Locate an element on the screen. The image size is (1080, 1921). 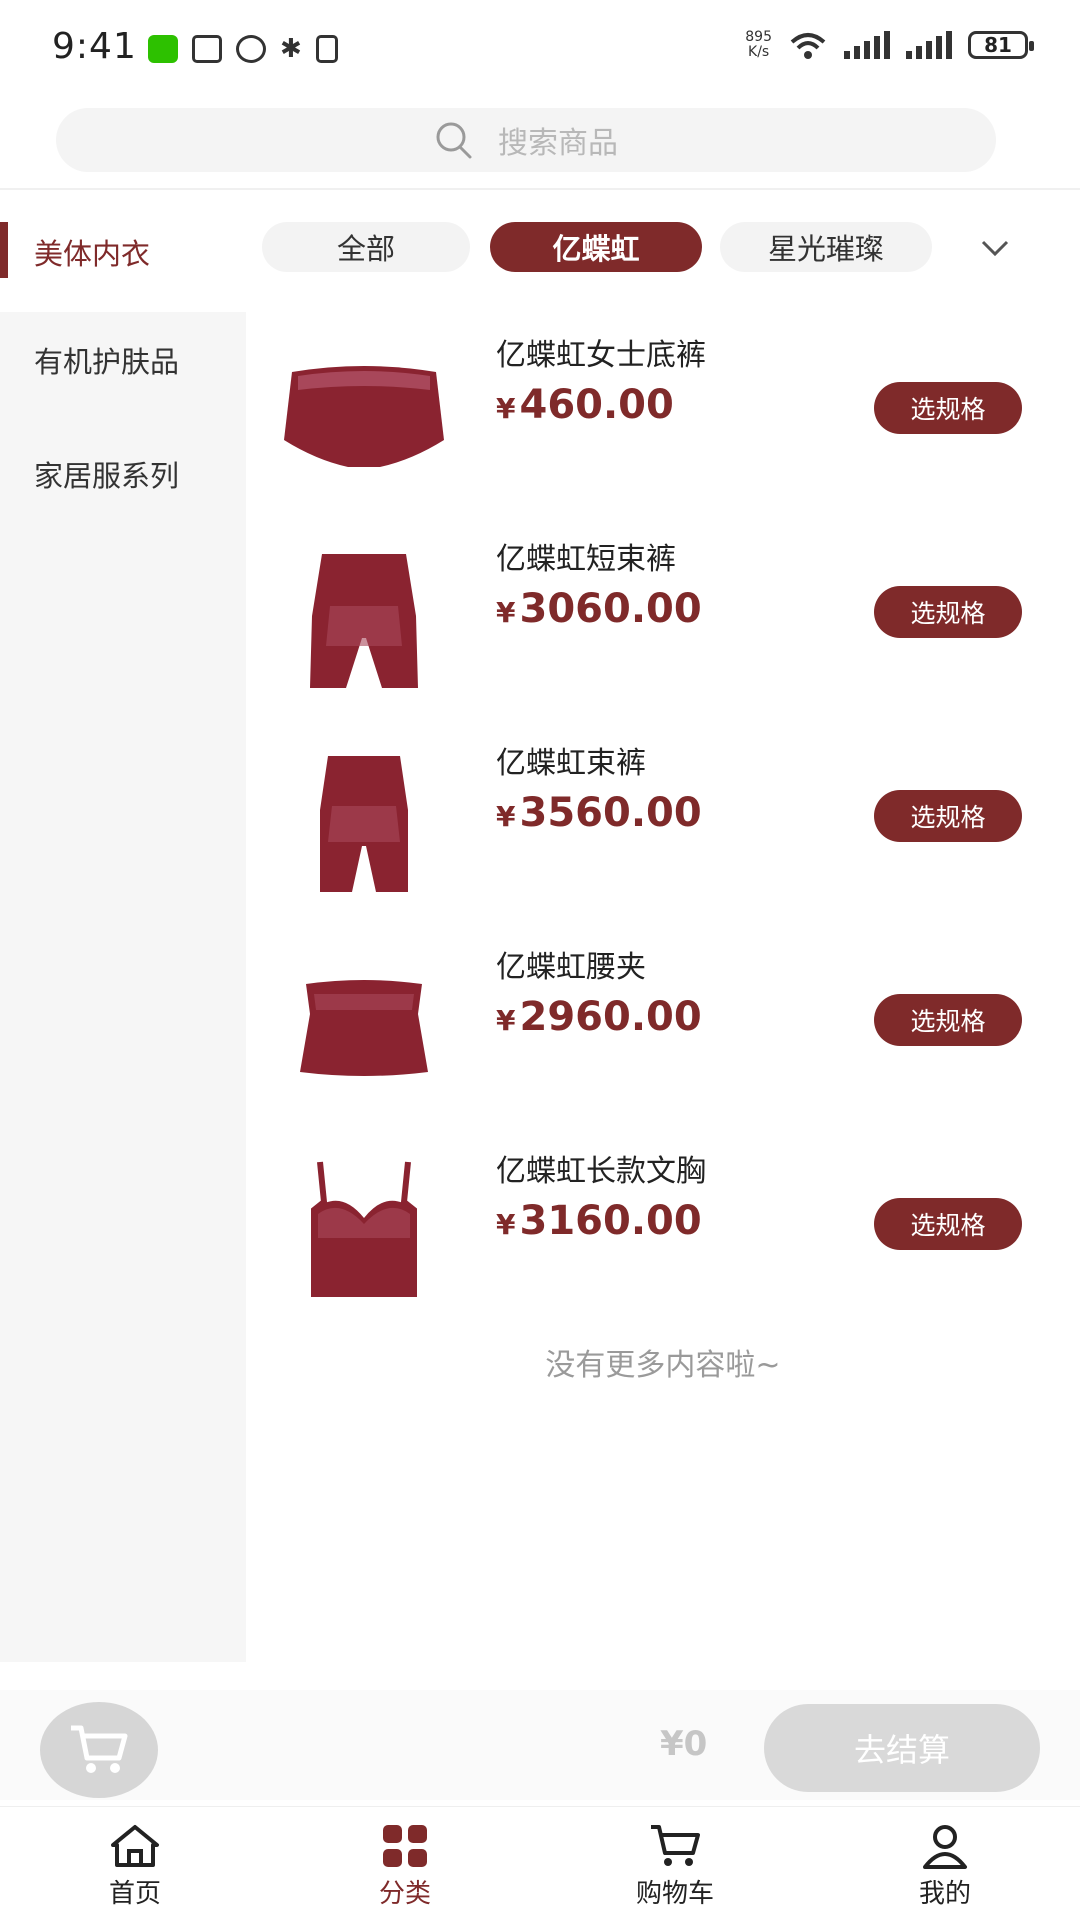
product-card: 亿蝶虹短束裤 ¥3060.00 选规格 is located at coordinates (654, 616).